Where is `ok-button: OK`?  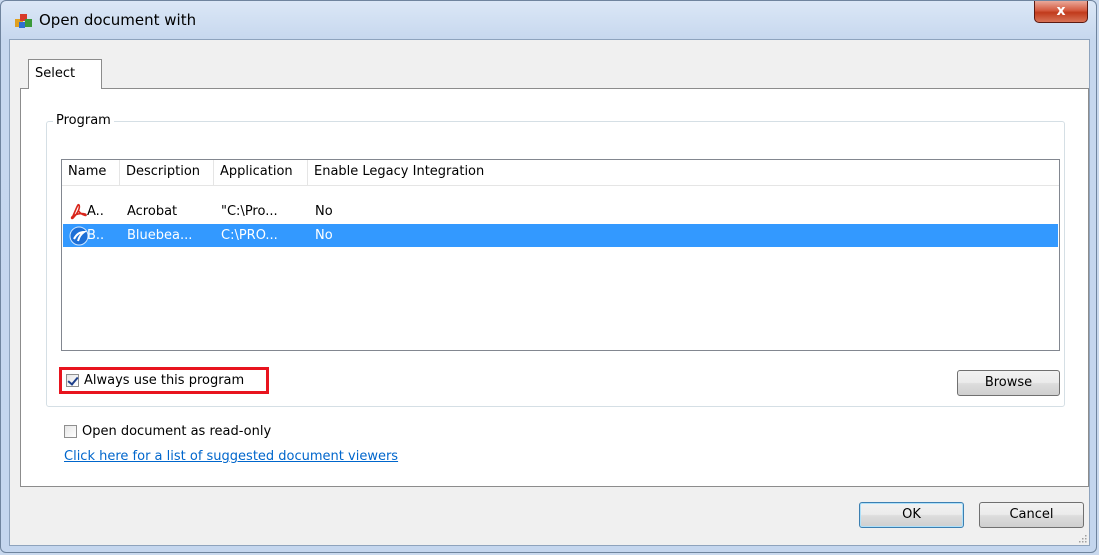 ok-button: OK is located at coordinates (911, 515).